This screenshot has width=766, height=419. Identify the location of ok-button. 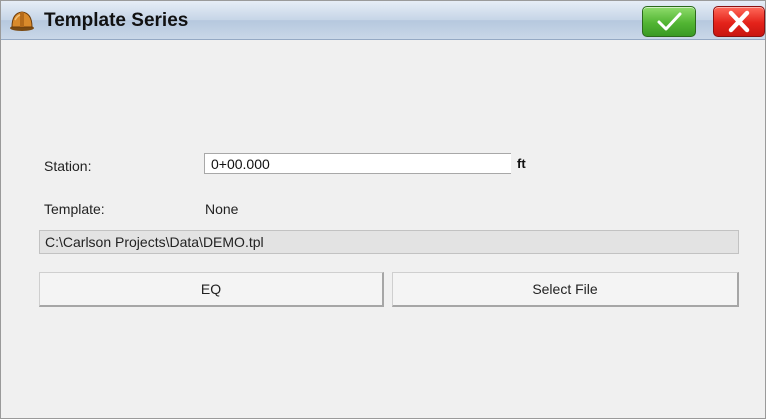
(669, 21).